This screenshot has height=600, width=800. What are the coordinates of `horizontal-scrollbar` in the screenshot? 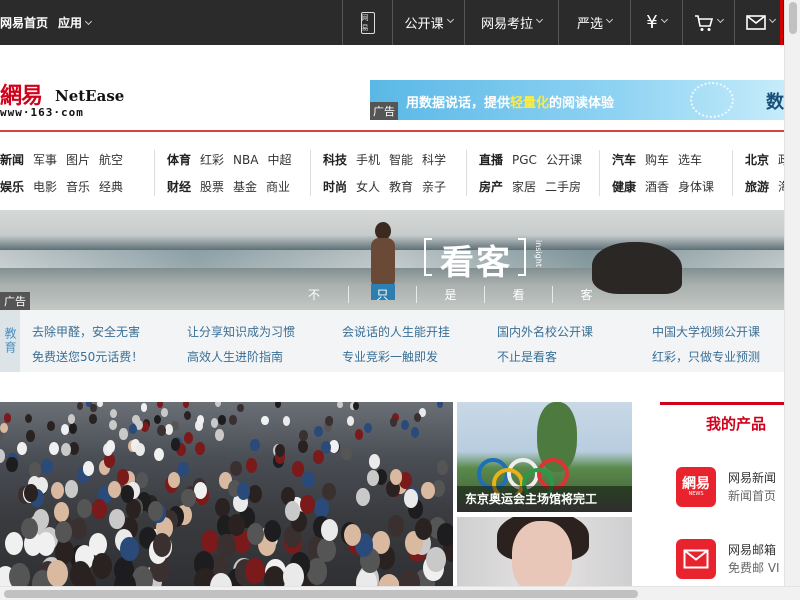 It's located at (400, 593).